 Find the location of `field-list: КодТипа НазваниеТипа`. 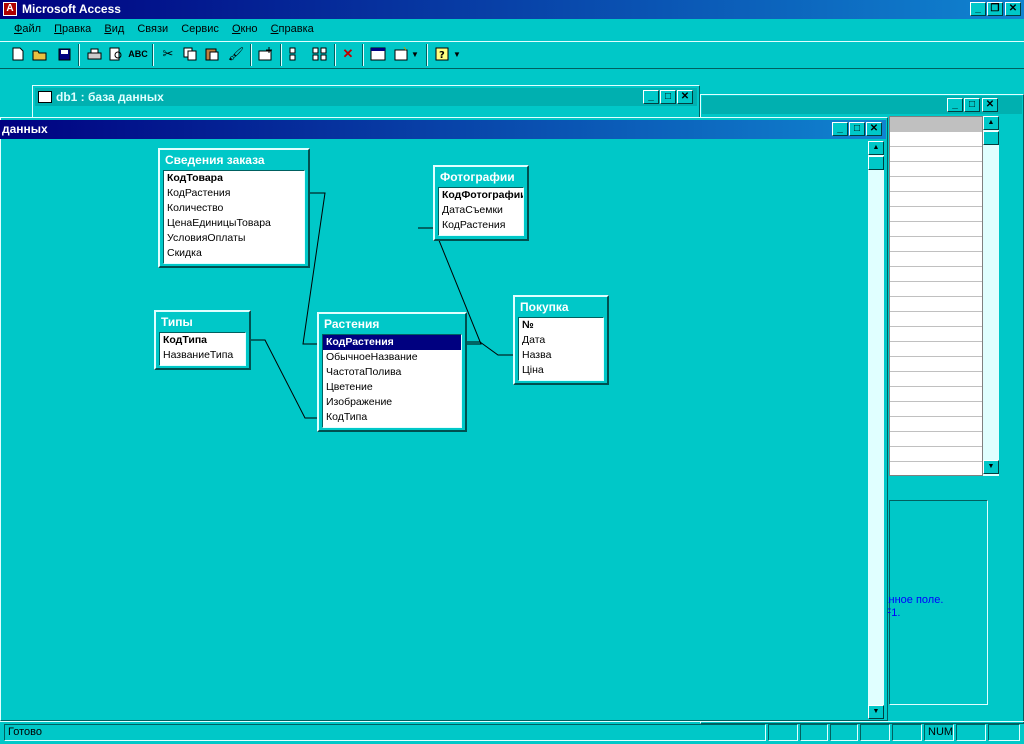

field-list: КодТипа НазваниеТипа is located at coordinates (202, 349).